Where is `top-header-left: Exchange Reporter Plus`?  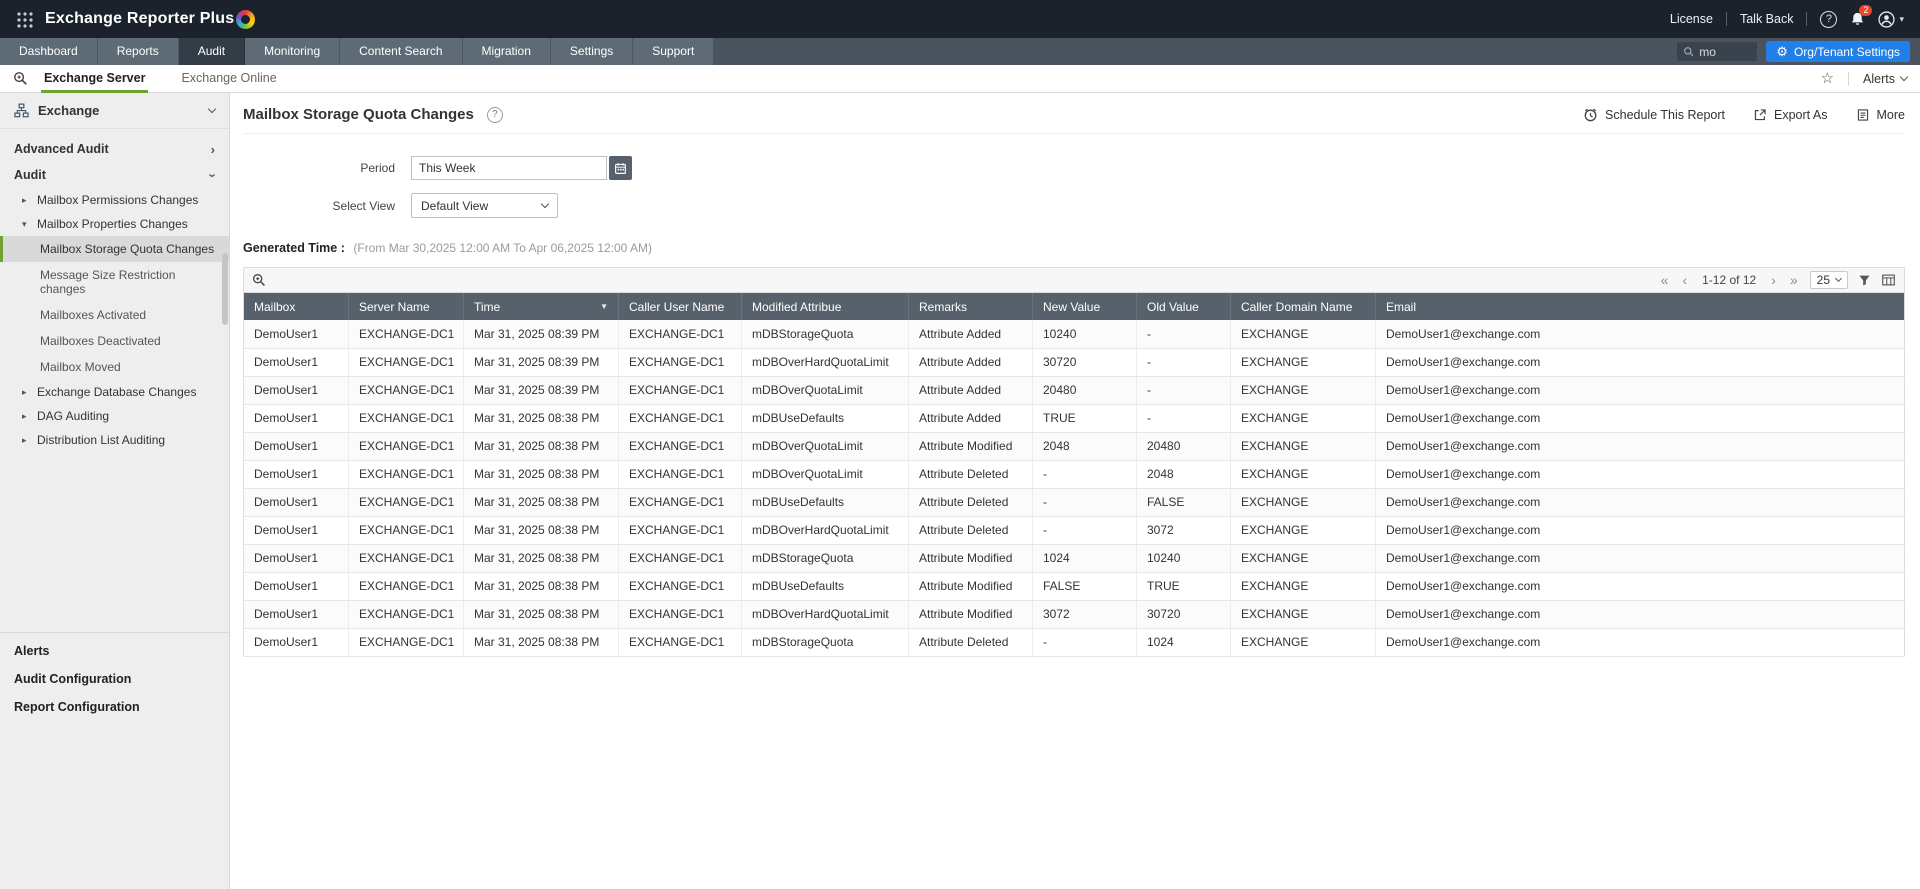 top-header-left: Exchange Reporter Plus is located at coordinates (136, 19).